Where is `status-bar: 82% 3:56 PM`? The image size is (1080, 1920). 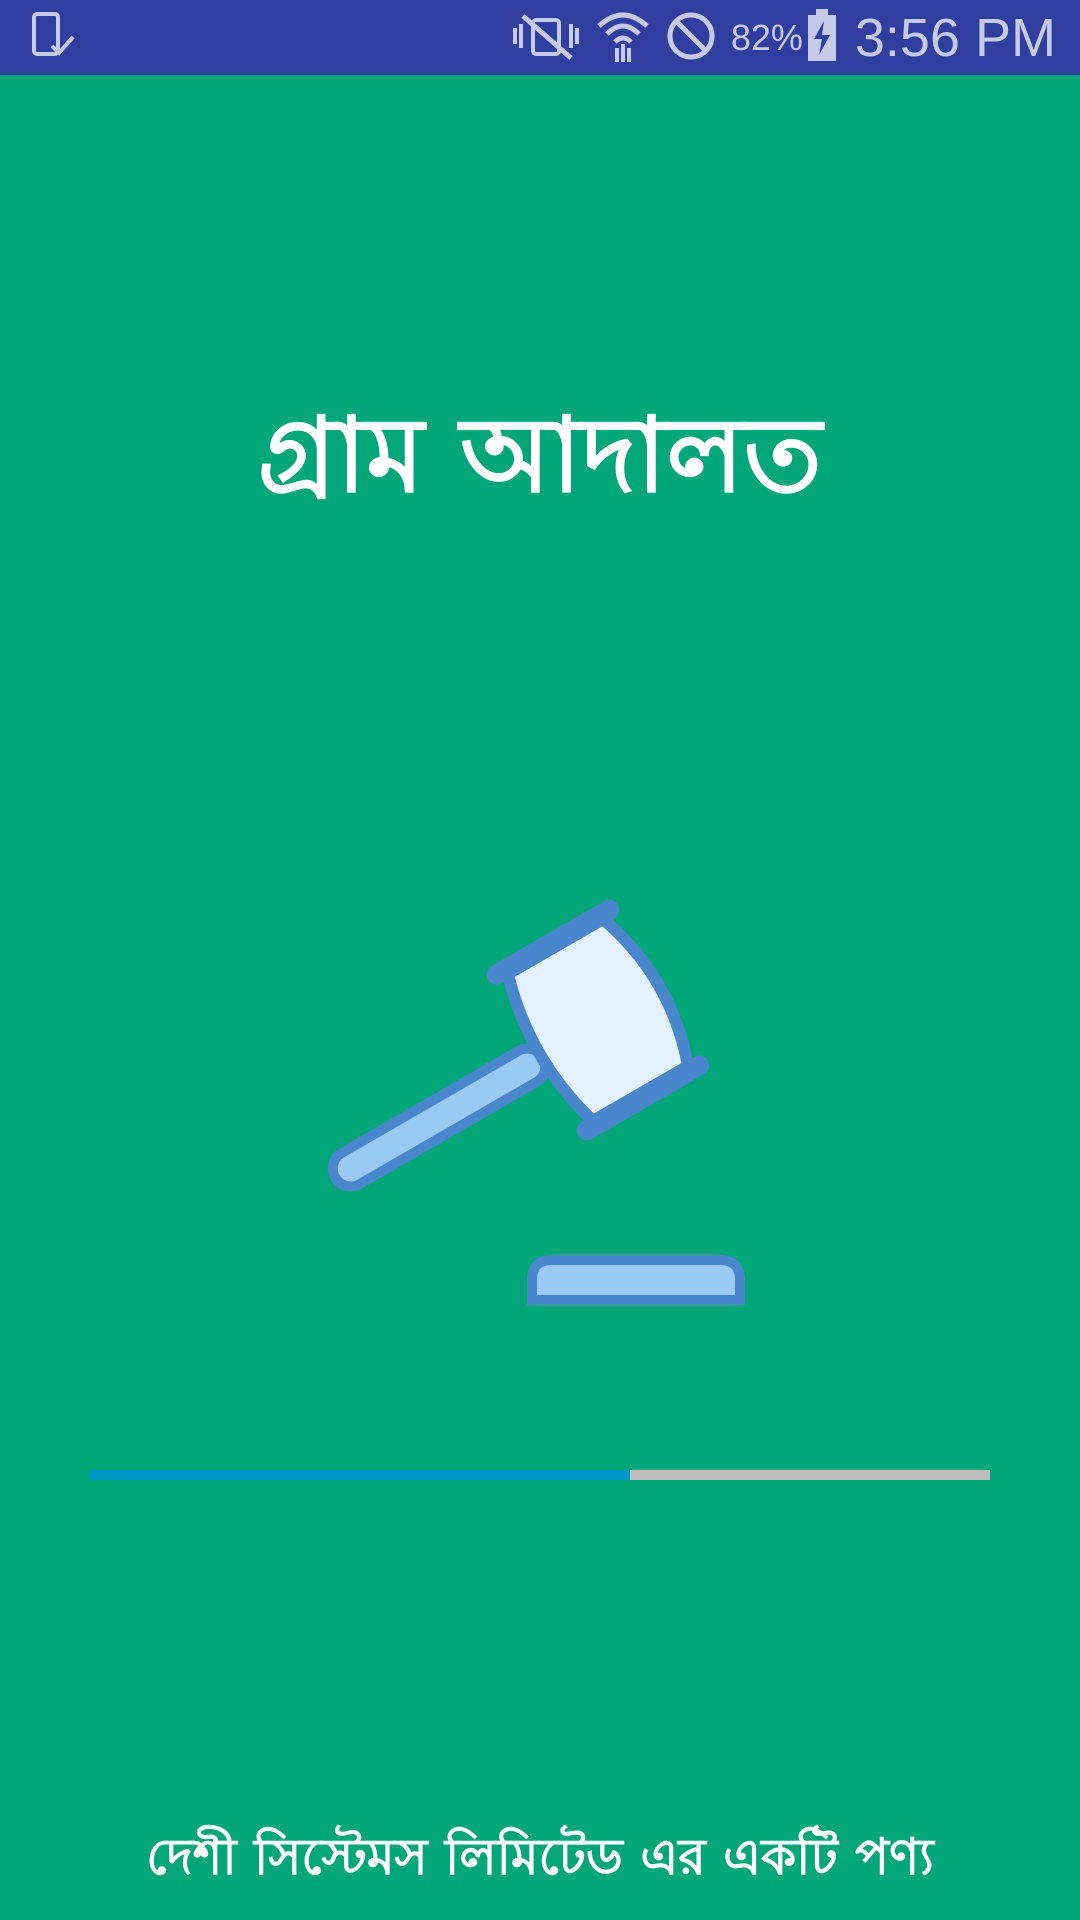 status-bar: 82% 3:56 PM is located at coordinates (540, 37).